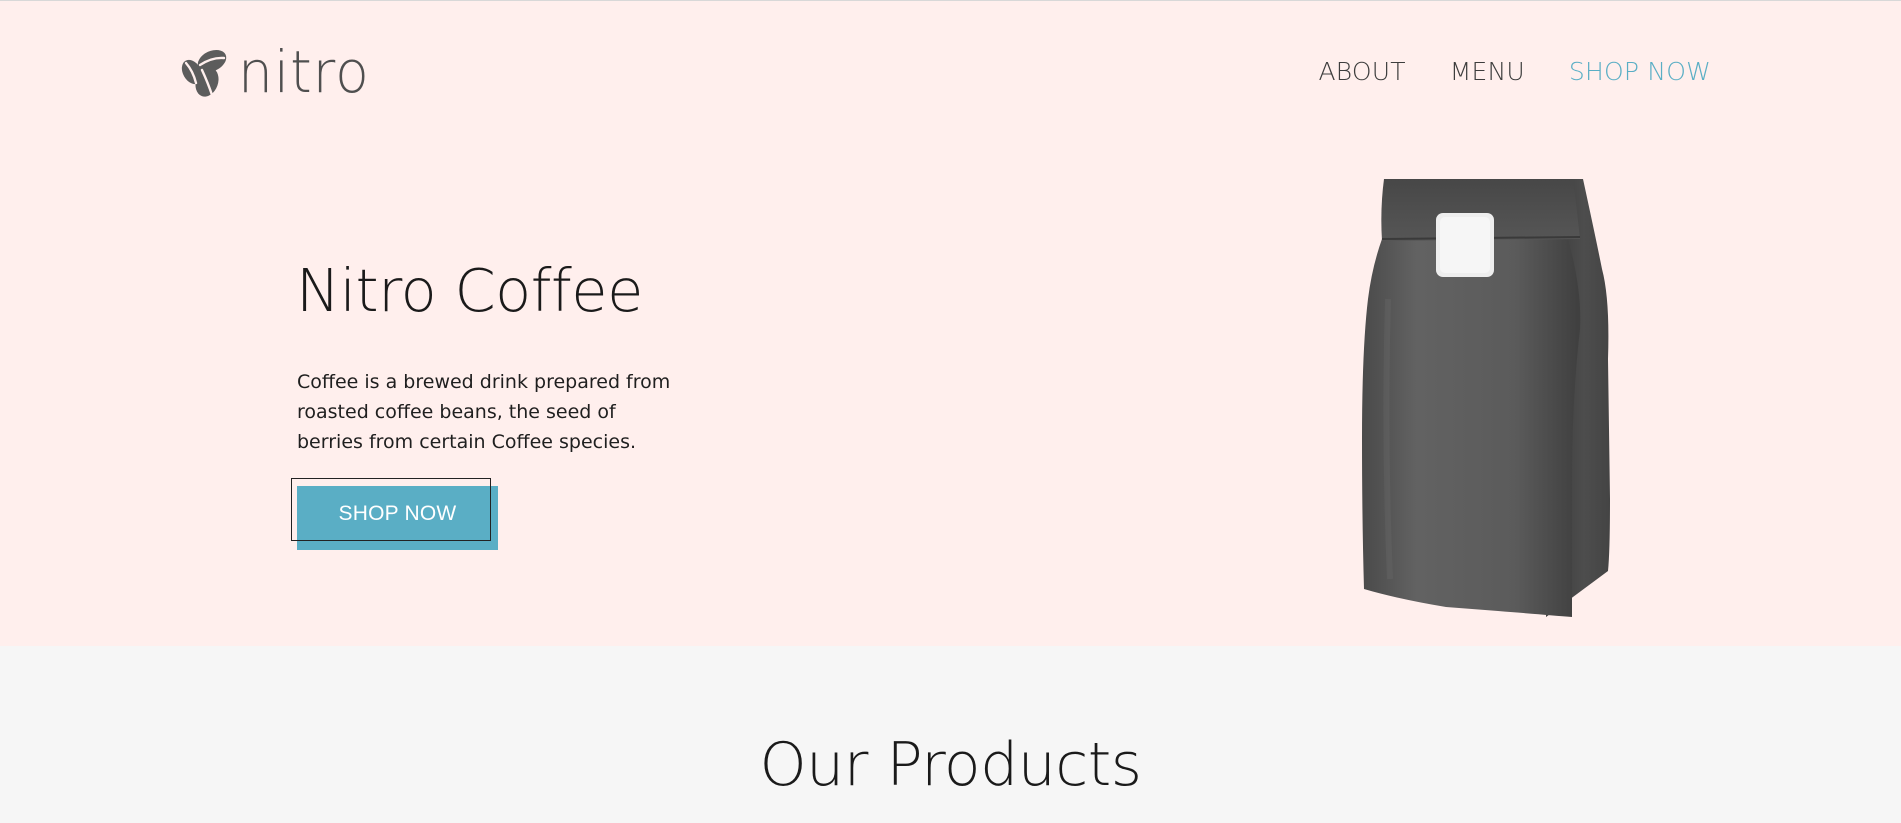 Image resolution: width=1901 pixels, height=823 pixels. I want to click on shop-now-button, so click(391, 509).